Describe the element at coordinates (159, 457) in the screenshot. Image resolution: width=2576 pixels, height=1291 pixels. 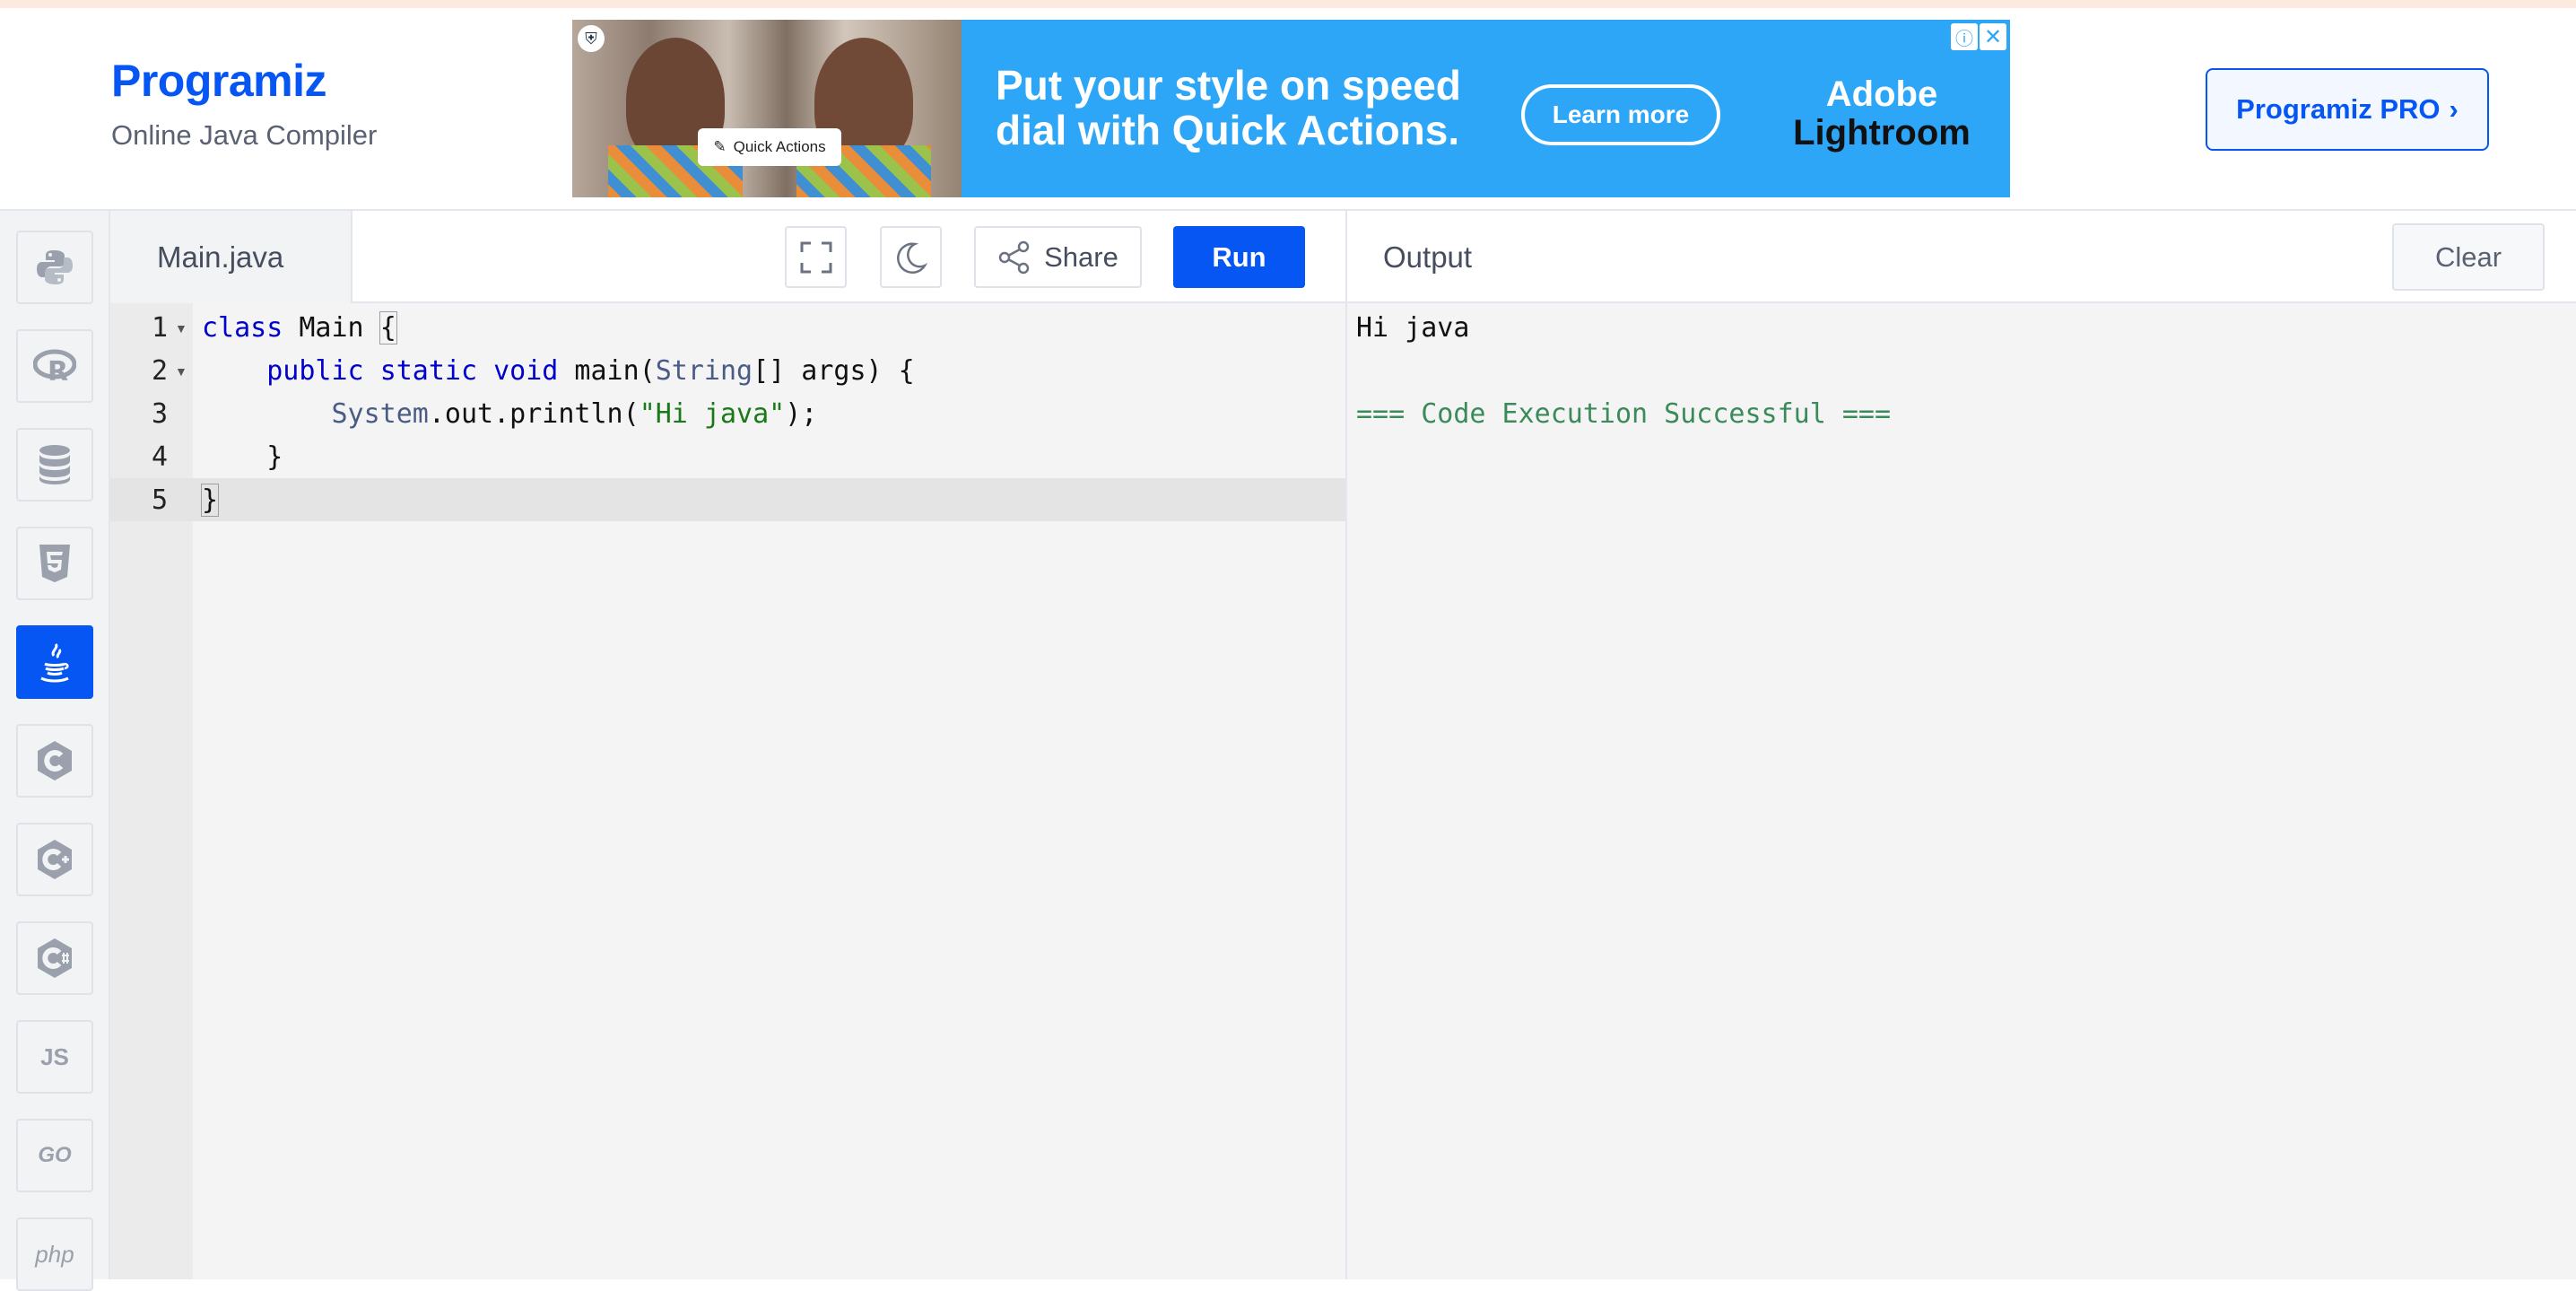
I see `line-number: 4` at that location.